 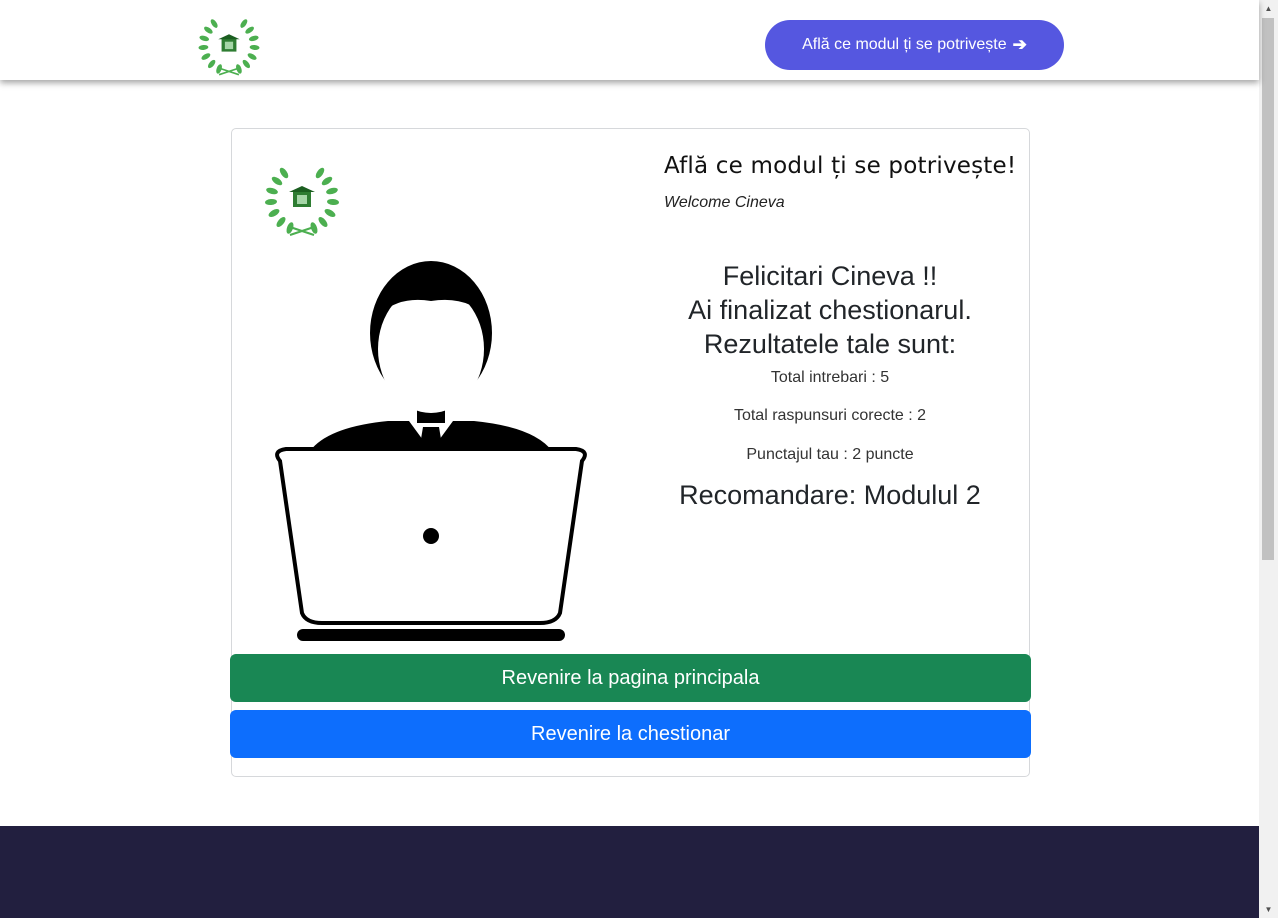 What do you see at coordinates (1019, 44) in the screenshot?
I see `arrow-right-icon: ➔` at bounding box center [1019, 44].